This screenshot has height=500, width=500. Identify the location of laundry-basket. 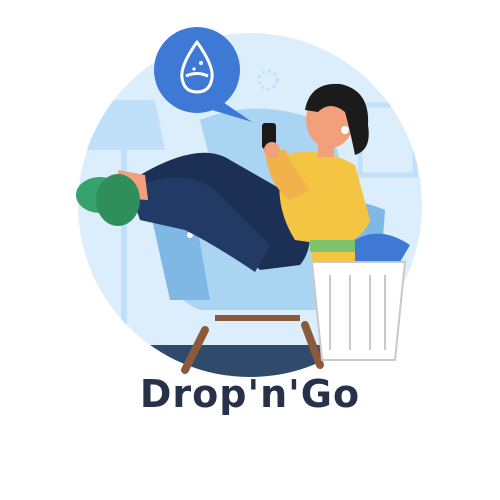
(360, 297).